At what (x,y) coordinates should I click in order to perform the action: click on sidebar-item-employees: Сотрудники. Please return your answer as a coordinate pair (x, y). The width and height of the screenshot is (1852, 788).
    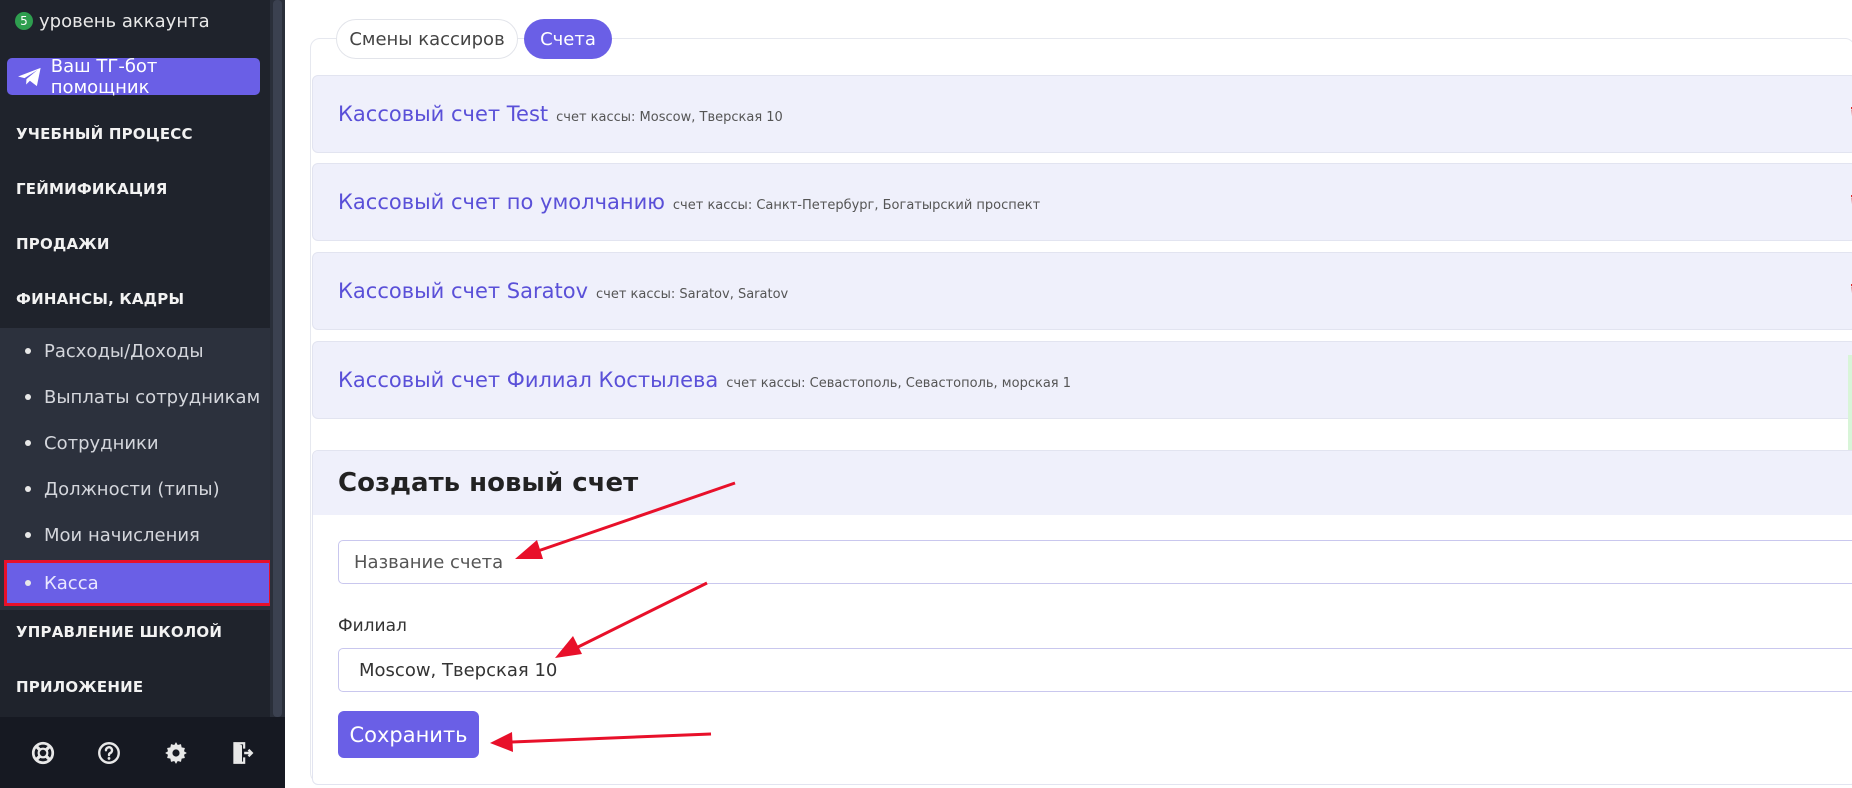
    Looking at the image, I should click on (135, 443).